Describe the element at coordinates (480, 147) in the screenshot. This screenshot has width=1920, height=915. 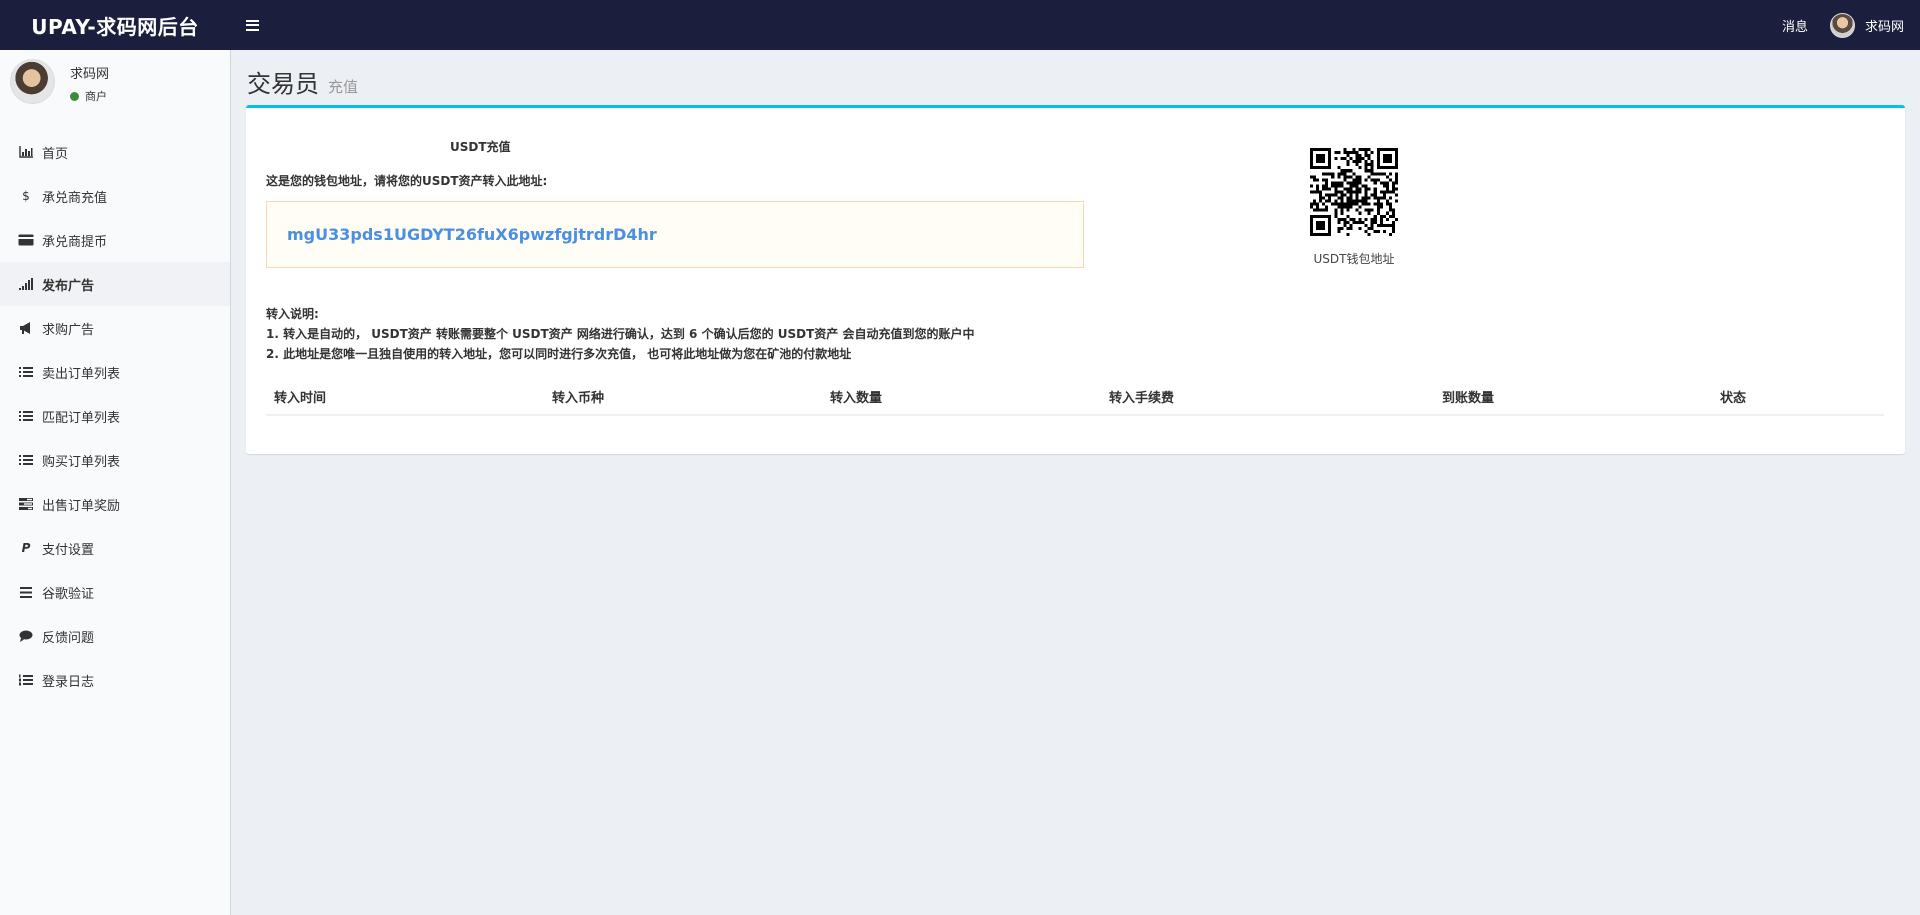
I see `recharge-title: USDT充值` at that location.